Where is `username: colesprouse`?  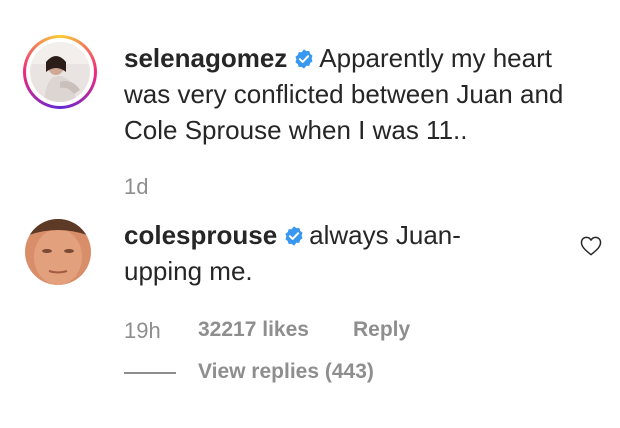
username: colesprouse is located at coordinates (200, 235).